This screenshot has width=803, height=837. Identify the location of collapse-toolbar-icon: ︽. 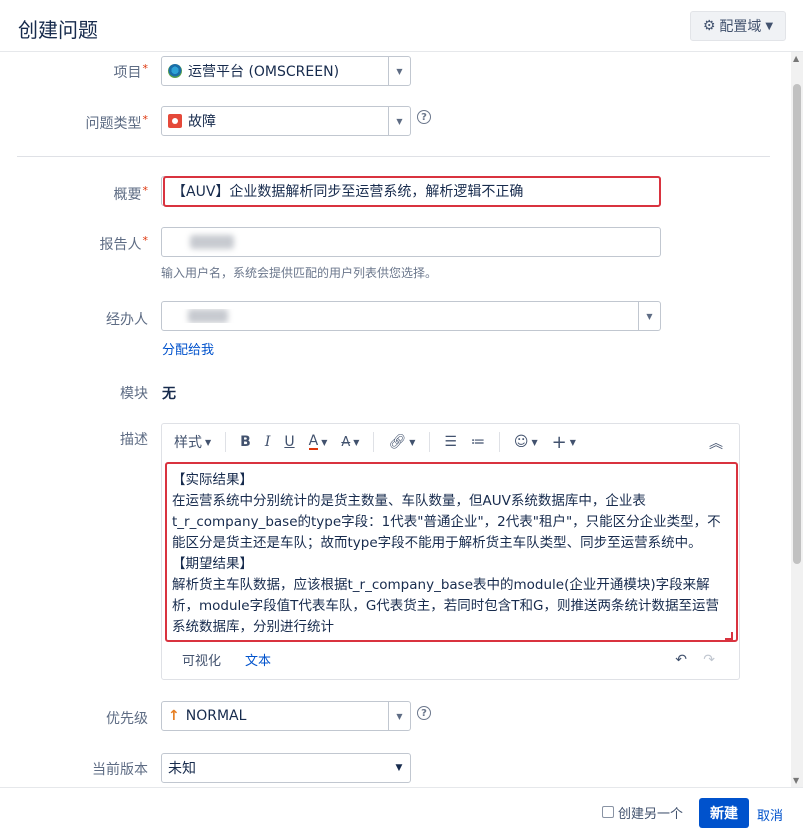
(716, 443).